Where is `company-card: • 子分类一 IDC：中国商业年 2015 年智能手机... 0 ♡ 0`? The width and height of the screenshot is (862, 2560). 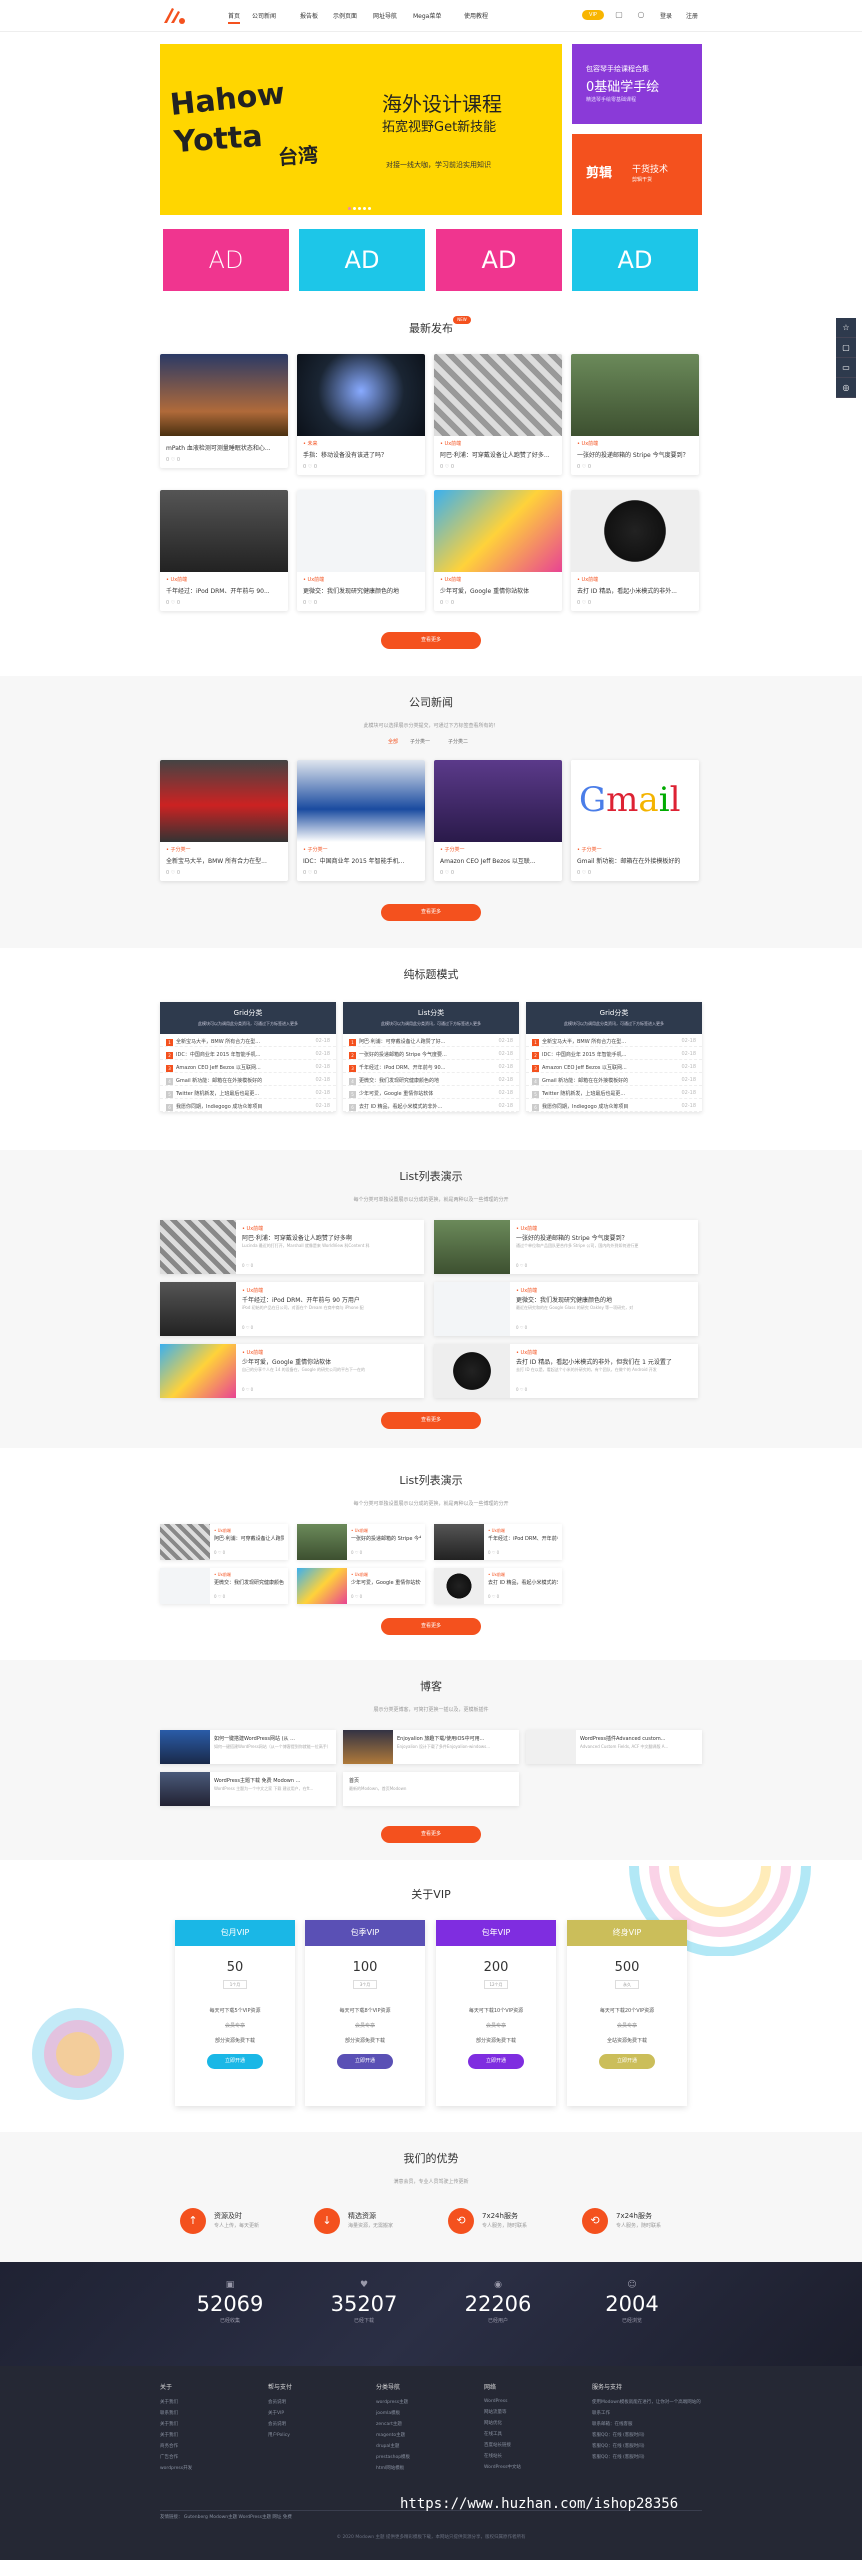 company-card: • 子分类一 IDC：中国商业年 2015 年智能手机... 0 ♡ 0 is located at coordinates (361, 820).